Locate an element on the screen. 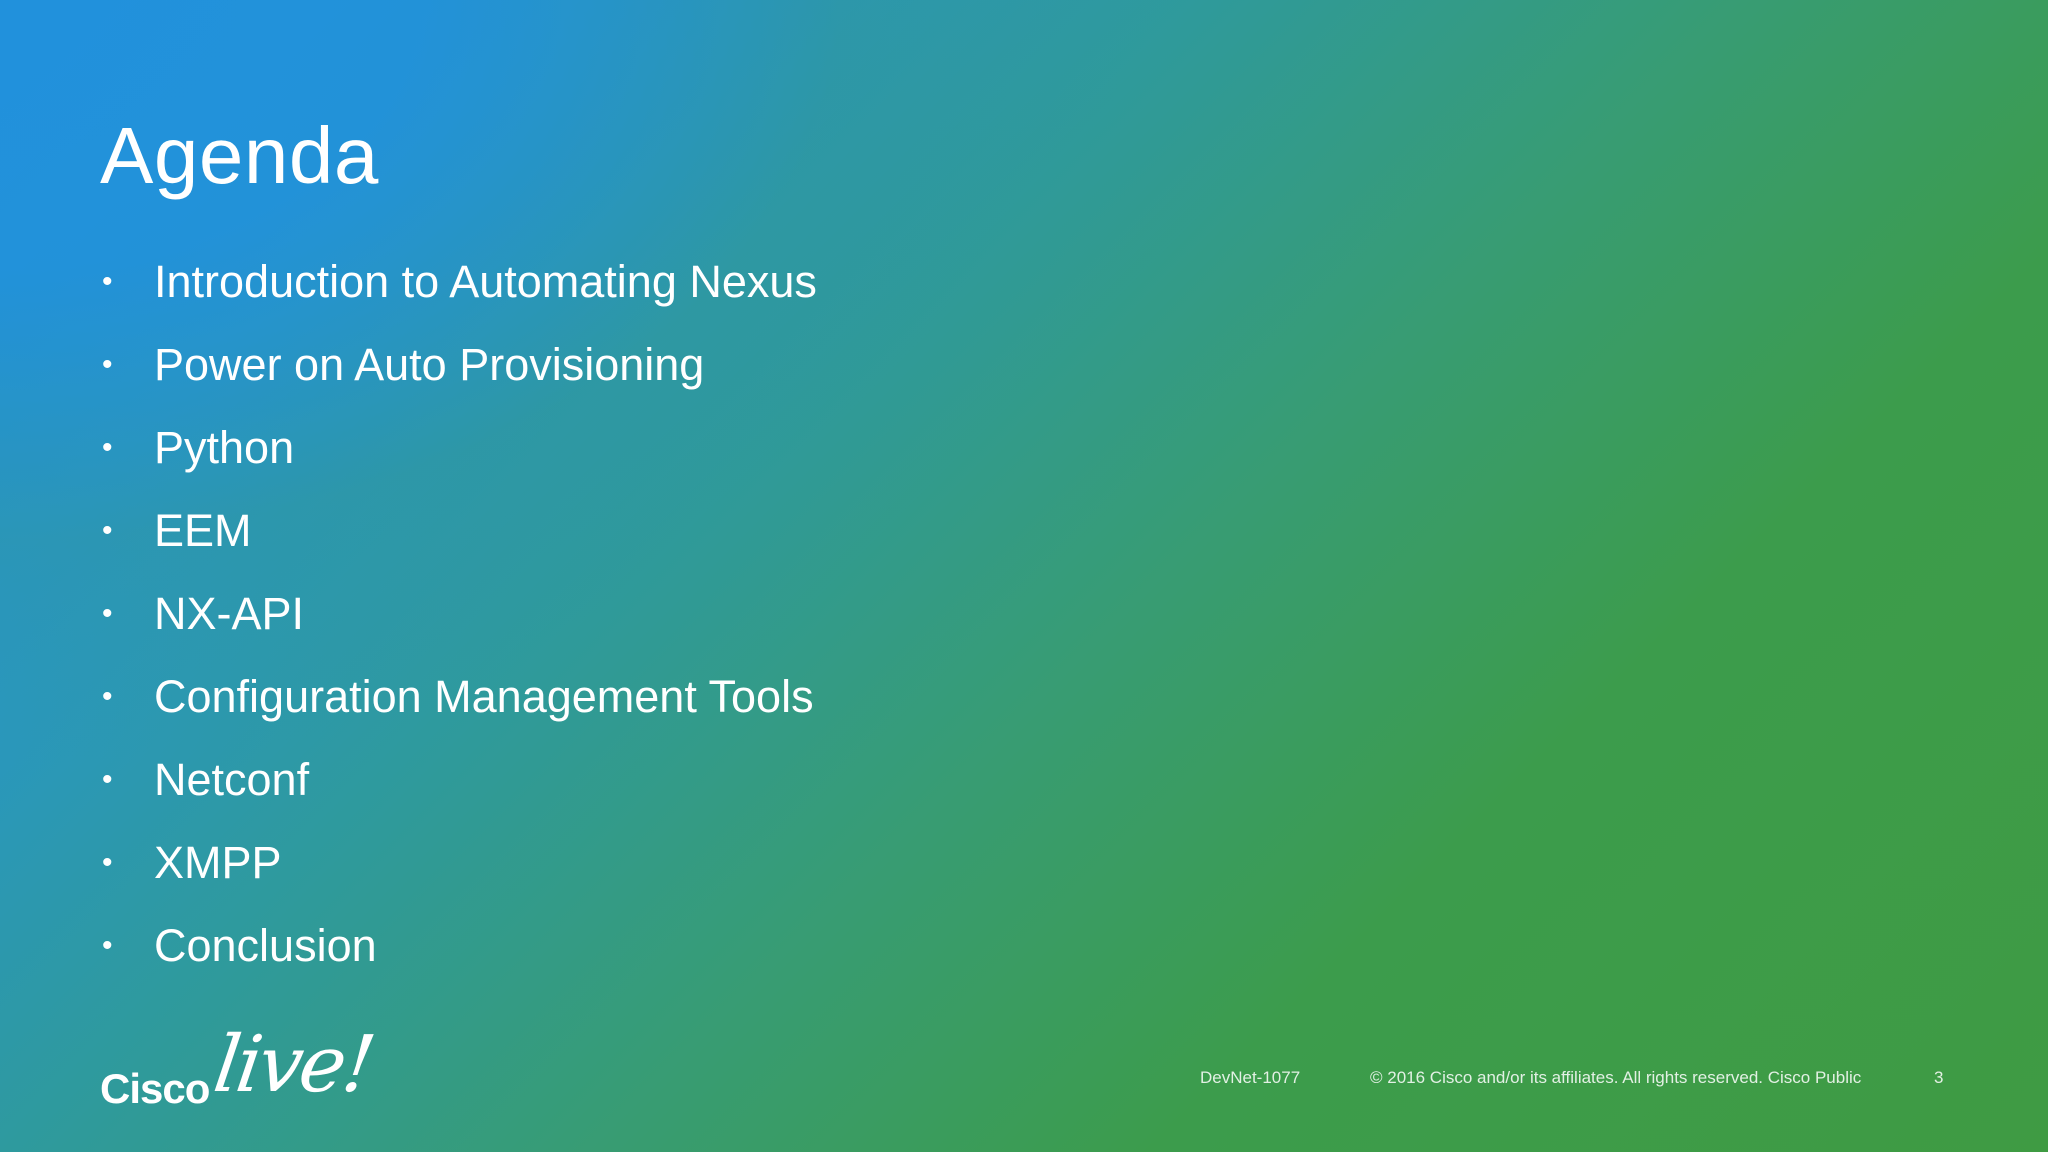 This screenshot has height=1152, width=2048. agenda-item-label: Python is located at coordinates (224, 447).